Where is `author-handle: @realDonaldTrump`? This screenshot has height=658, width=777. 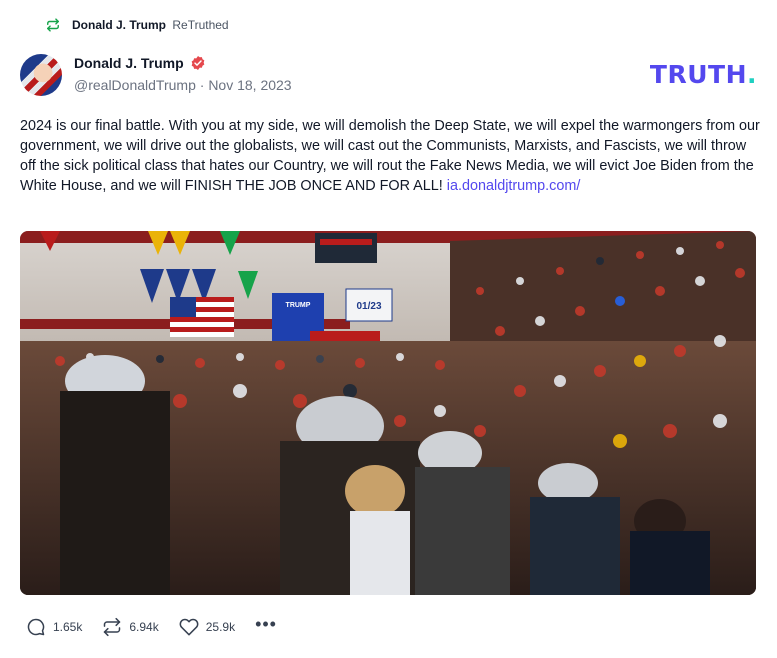 author-handle: @realDonaldTrump is located at coordinates (135, 85).